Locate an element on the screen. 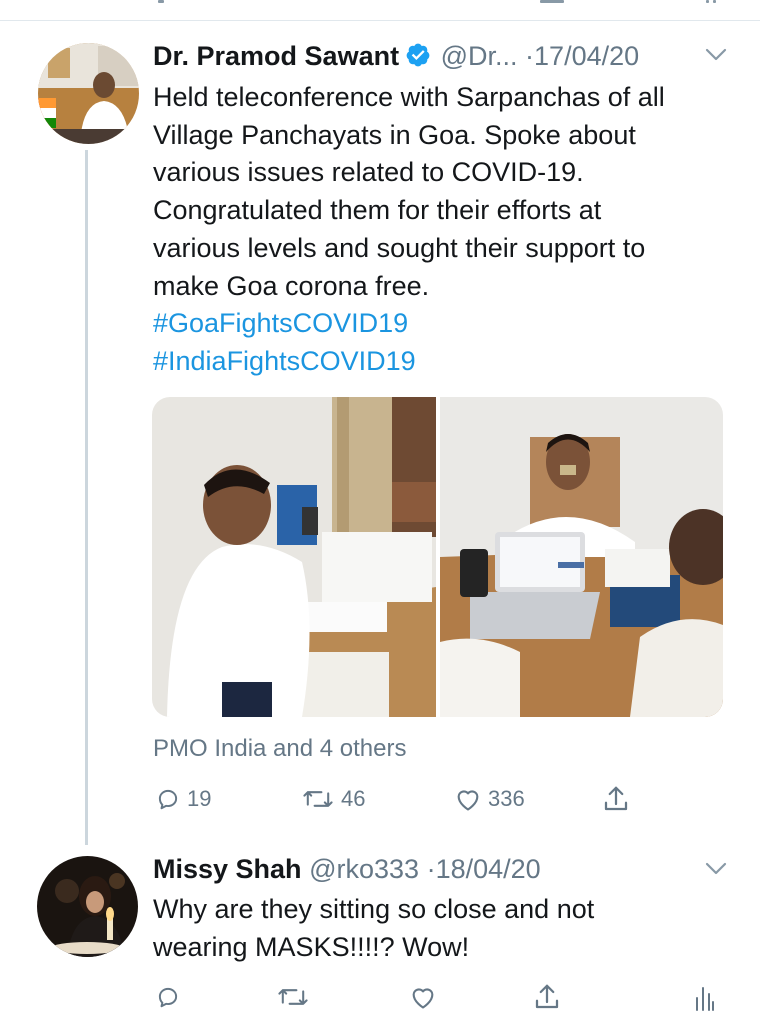  previous-reply-icon-fragment is located at coordinates (161, 1).